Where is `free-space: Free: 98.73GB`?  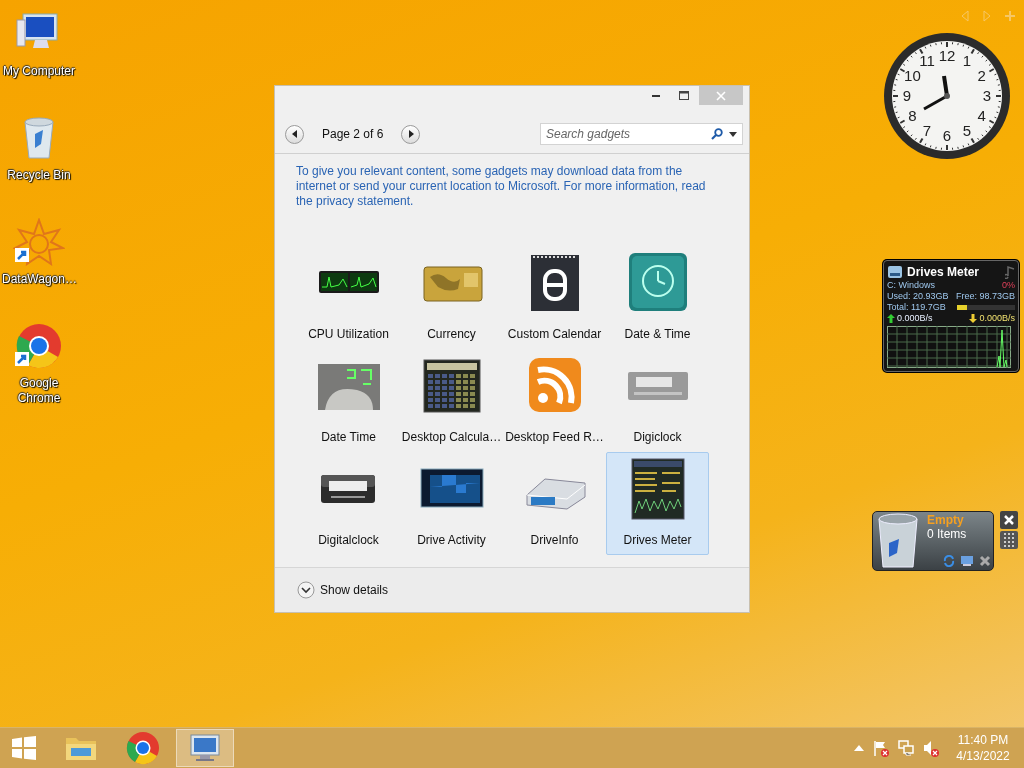
free-space: Free: 98.73GB is located at coordinates (985, 296).